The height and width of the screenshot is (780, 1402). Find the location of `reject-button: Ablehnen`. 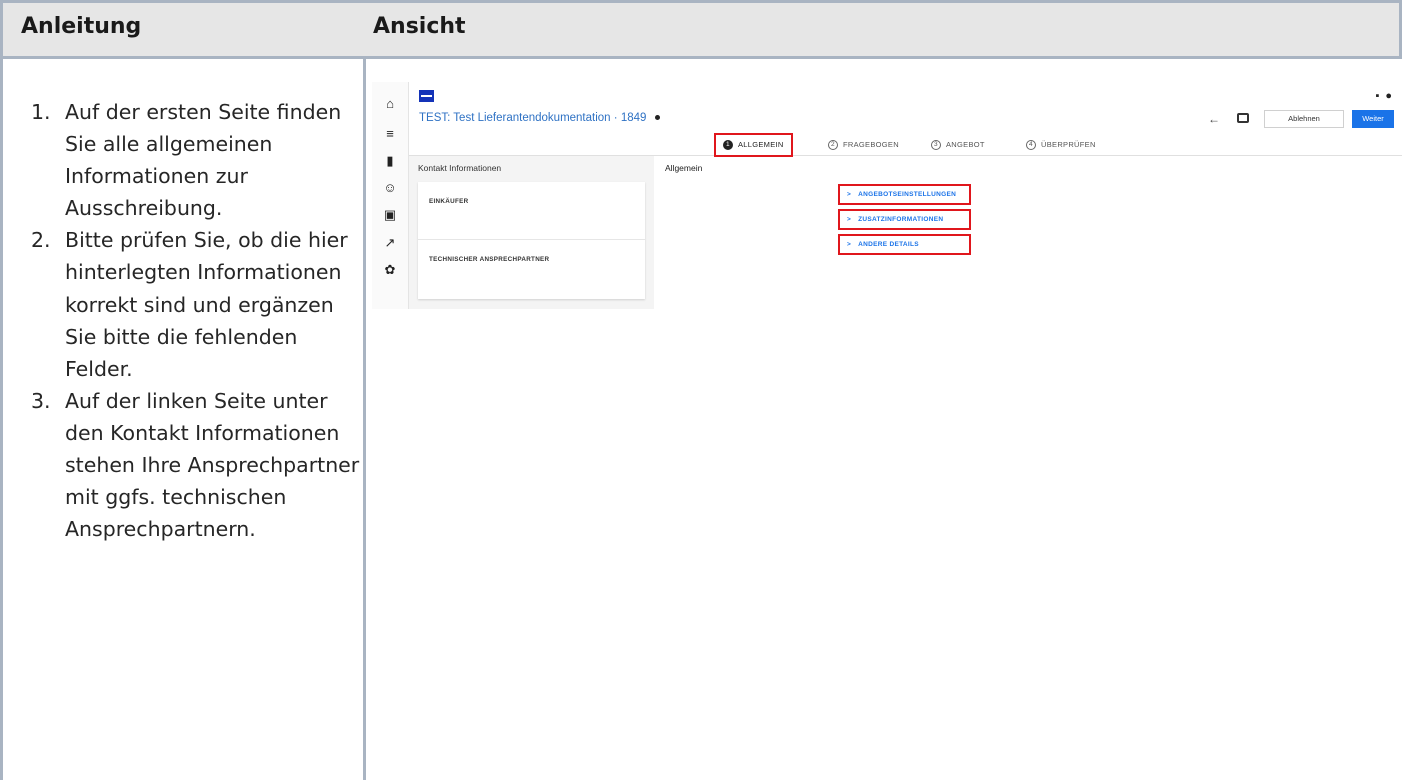

reject-button: Ablehnen is located at coordinates (1304, 119).